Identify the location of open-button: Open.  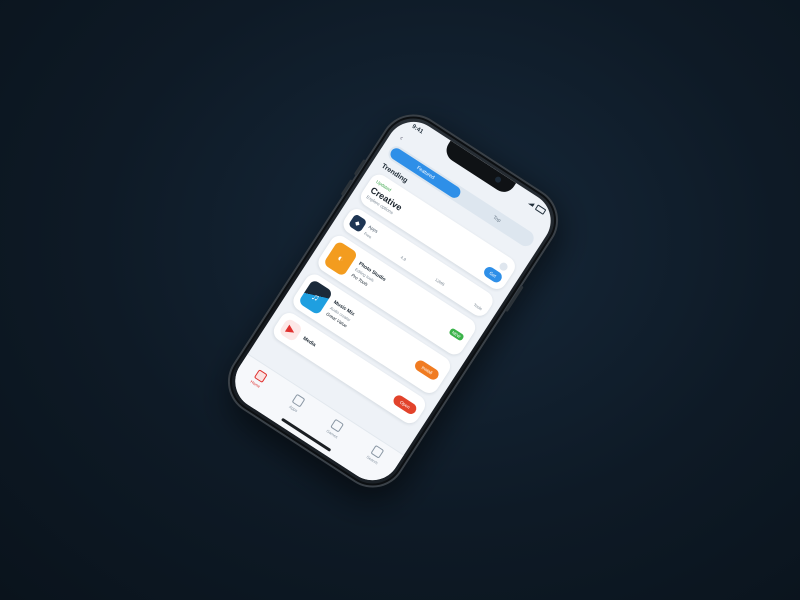
(405, 404).